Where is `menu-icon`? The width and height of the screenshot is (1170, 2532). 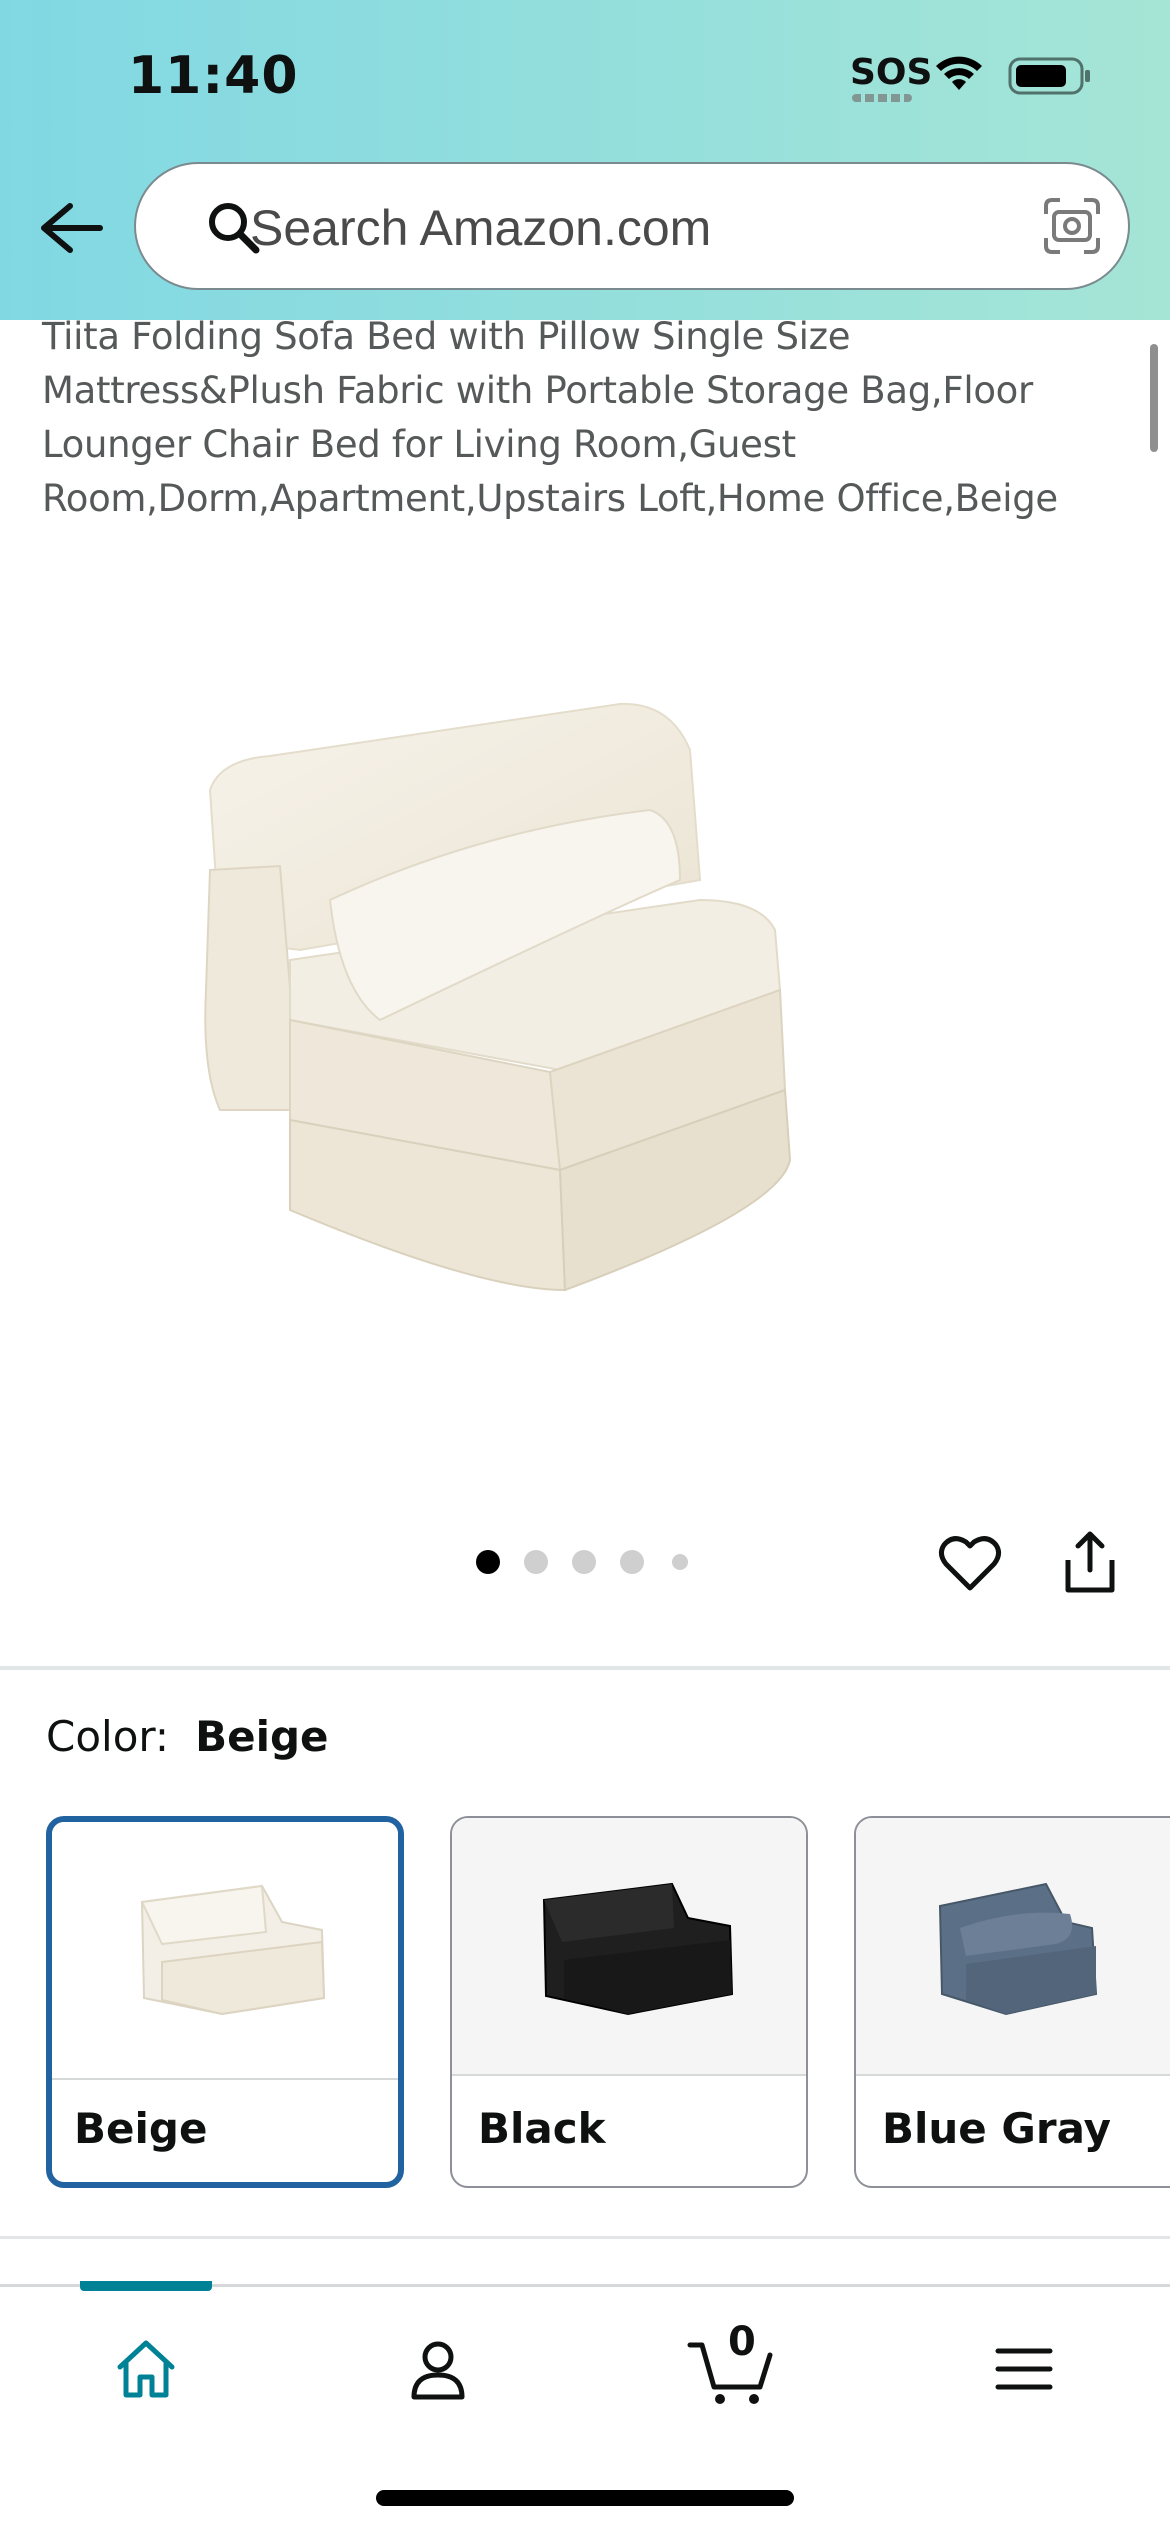
menu-icon is located at coordinates (1024, 2369).